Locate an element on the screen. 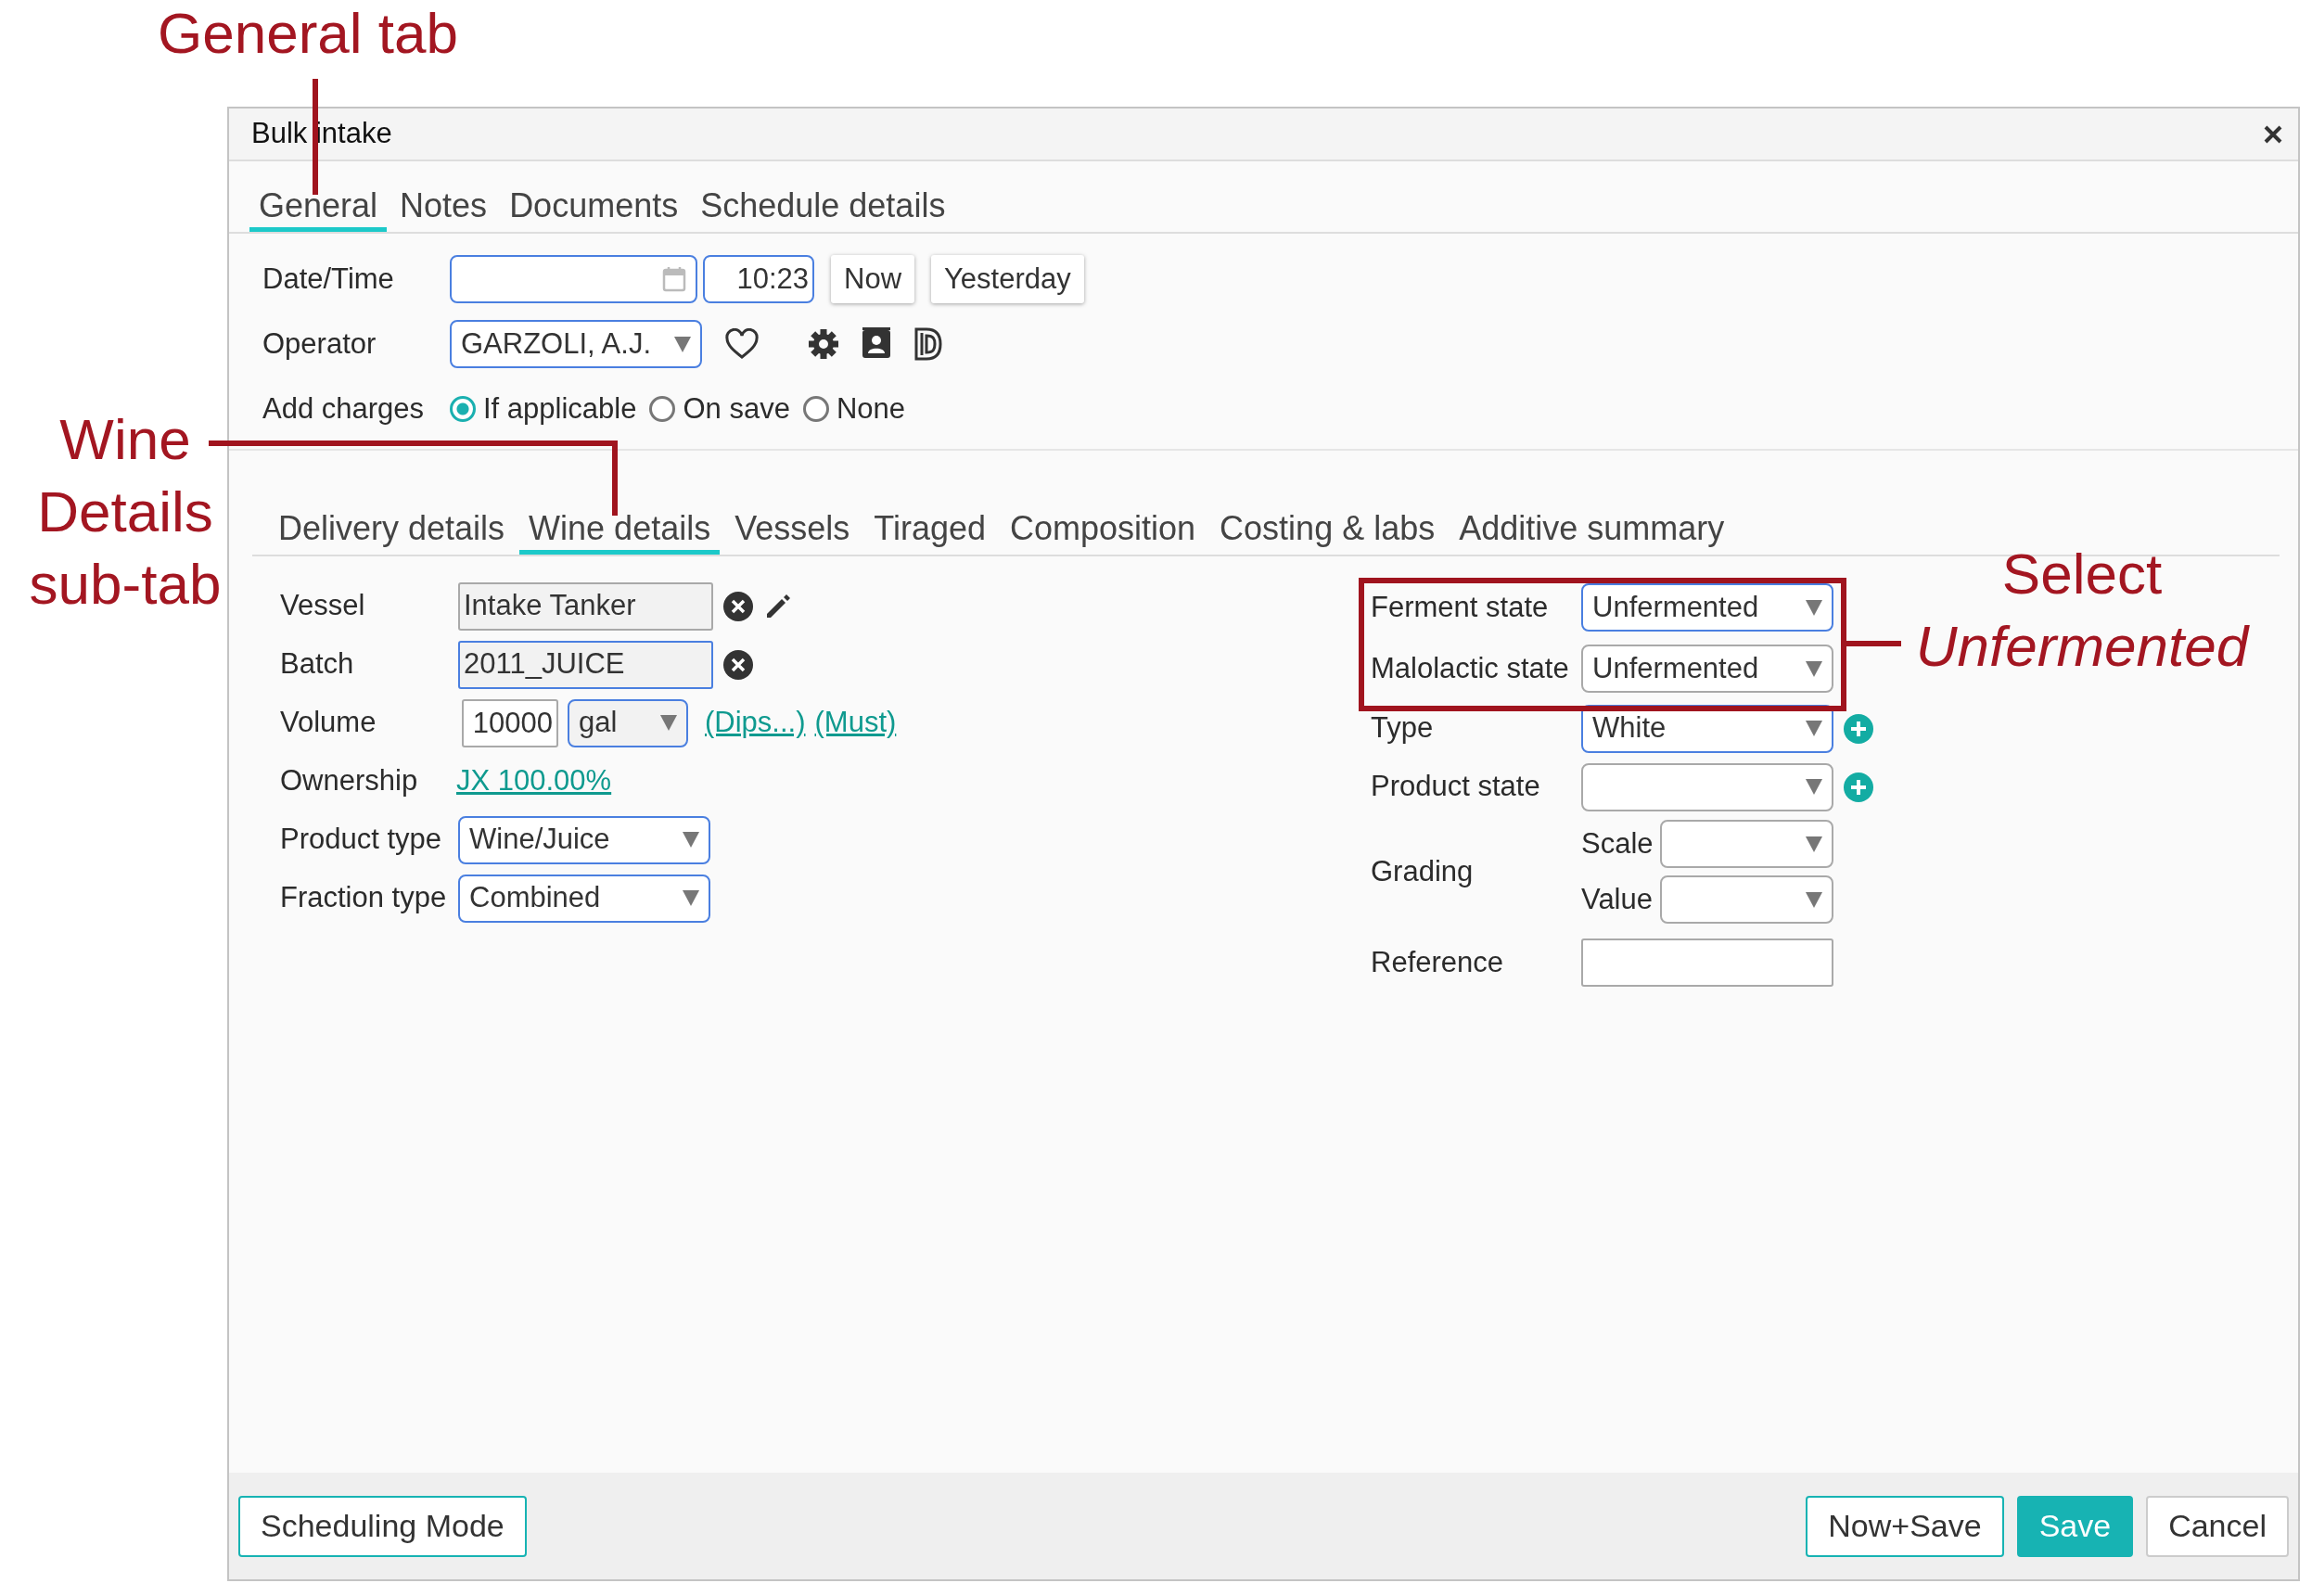  select-field: Combined is located at coordinates (584, 898).